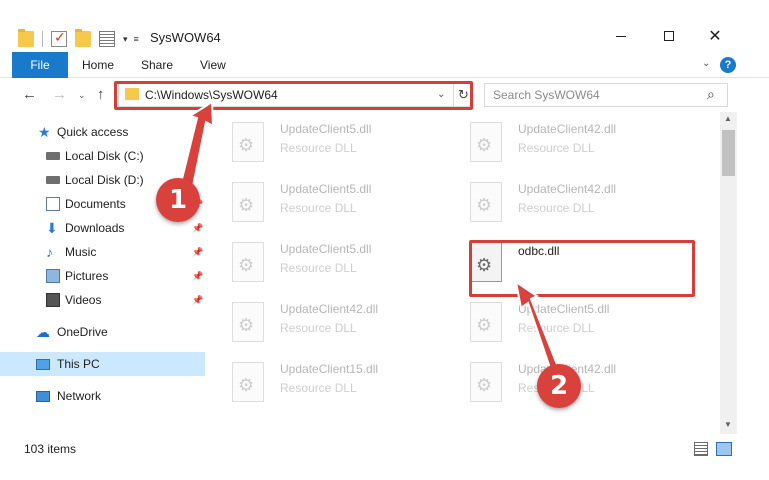 This screenshot has width=769, height=480. Describe the element at coordinates (98, 65) in the screenshot. I see `tab-home: Home` at that location.